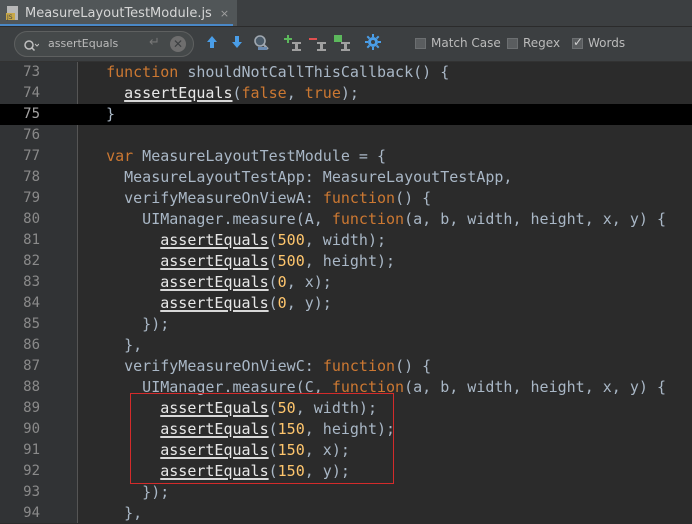 This screenshot has height=524, width=692. What do you see at coordinates (346, 303) in the screenshot?
I see `code-line: 84 assertEquals(0, y);` at bounding box center [346, 303].